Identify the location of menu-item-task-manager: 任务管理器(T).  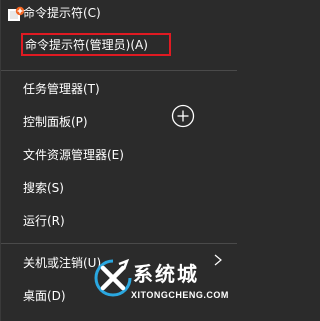
(61, 89).